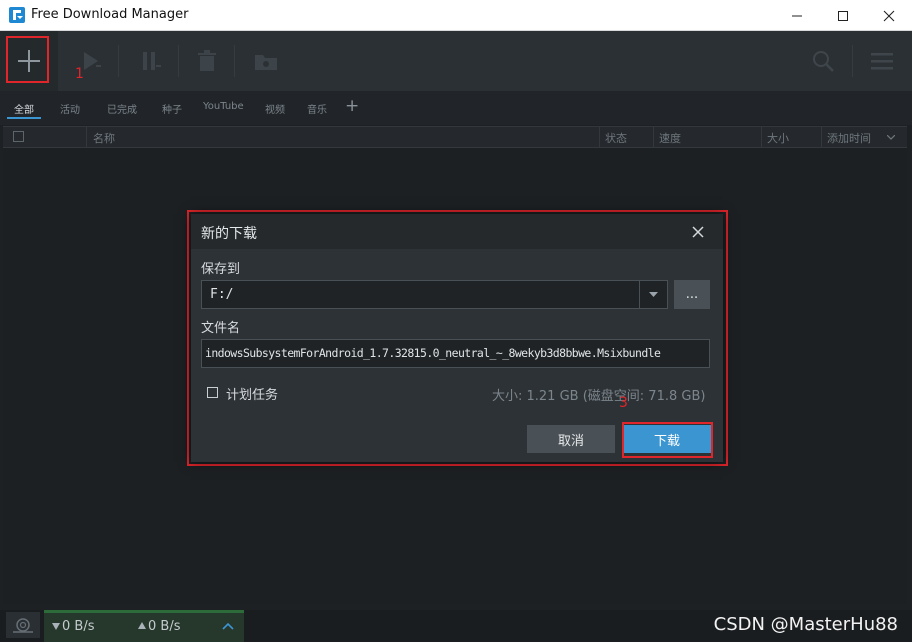  I want to click on tab-torrents: 种子, so click(172, 108).